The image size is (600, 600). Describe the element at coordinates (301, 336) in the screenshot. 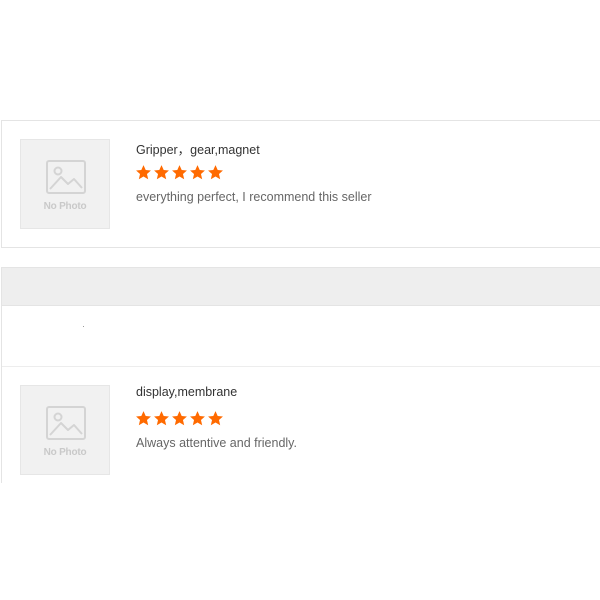

I see `card-subheader` at that location.